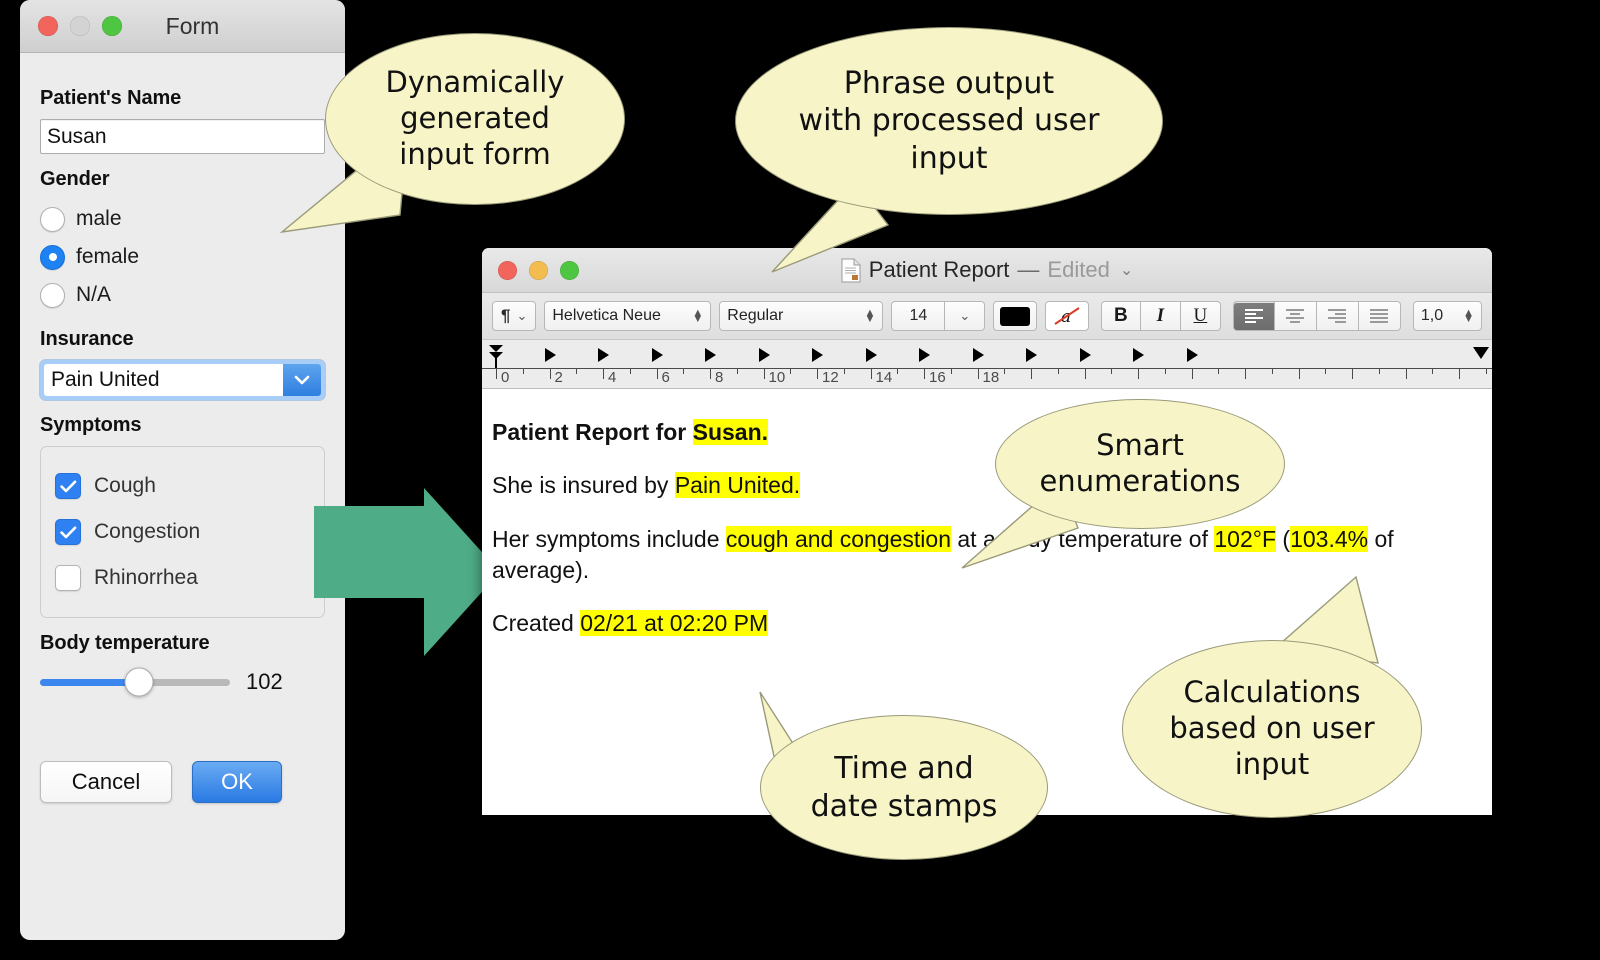  I want to click on chevron-down-icon, so click(302, 380).